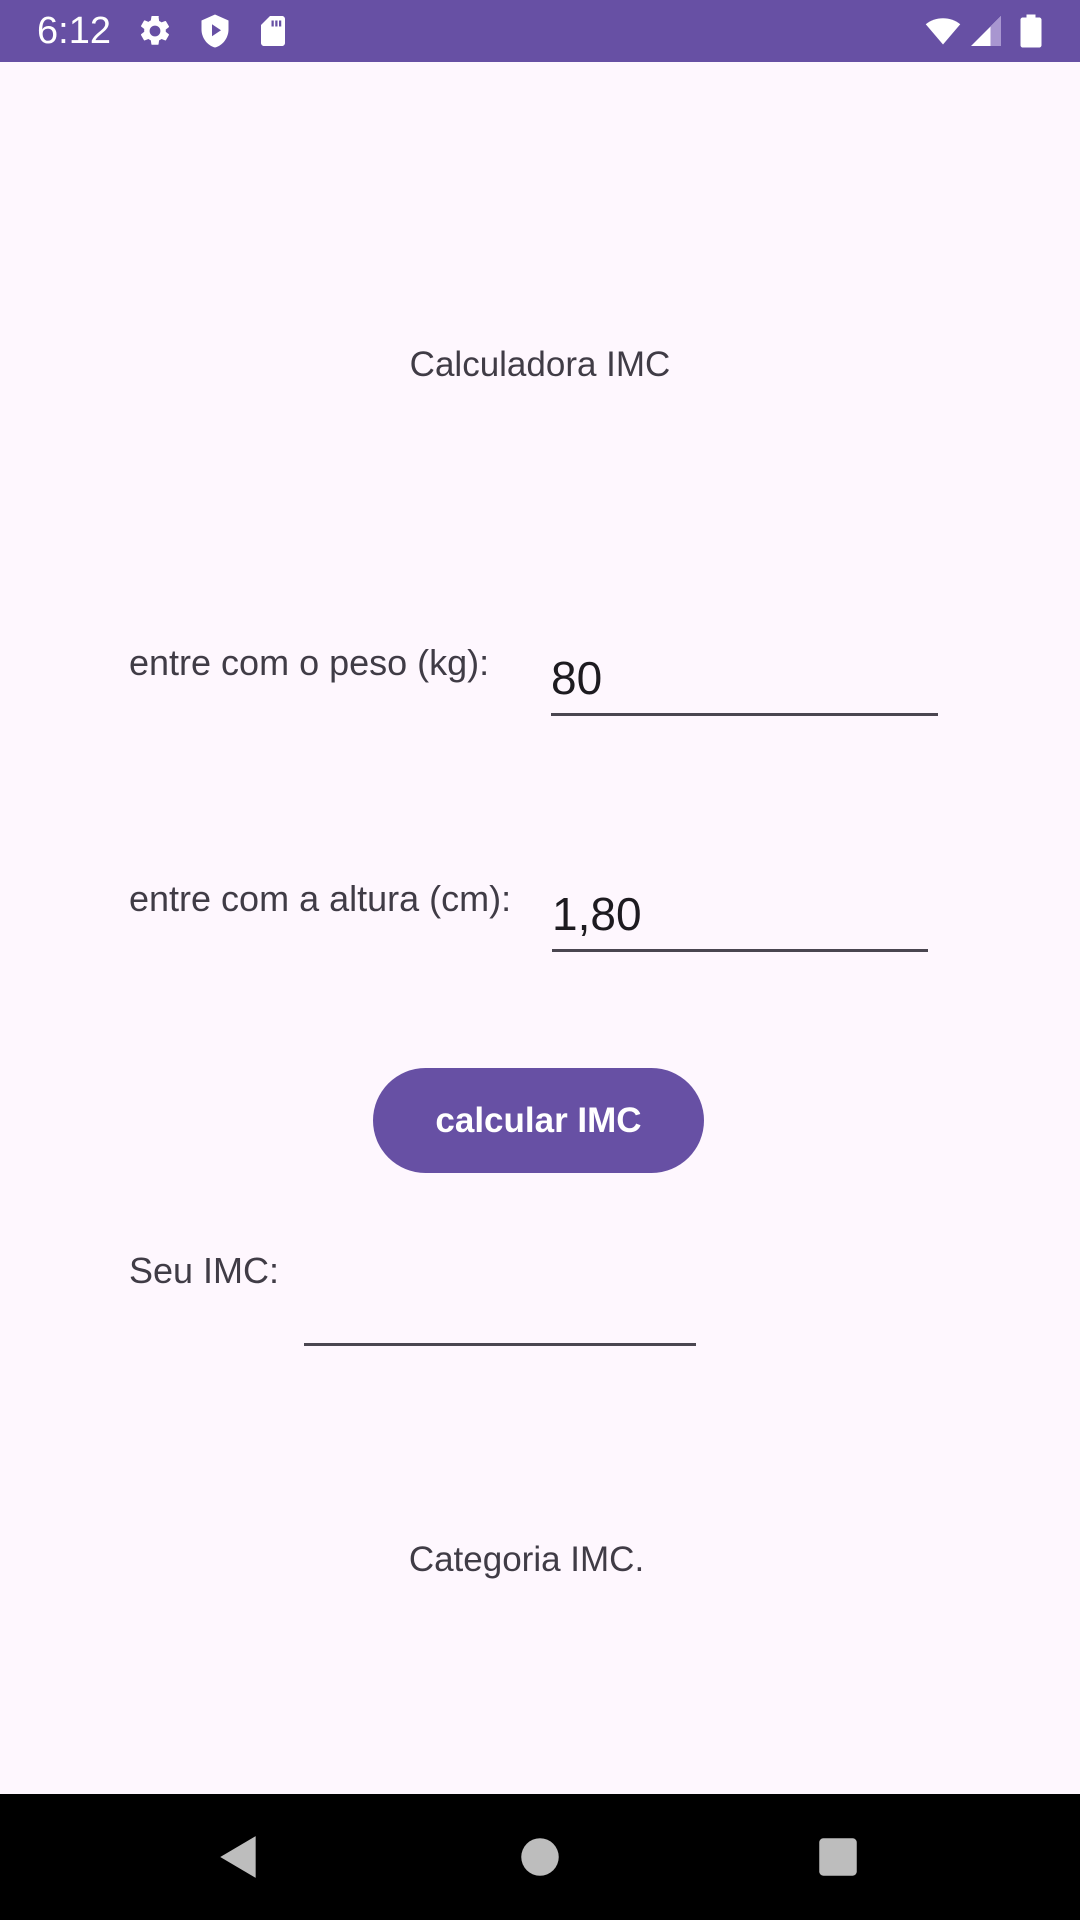  What do you see at coordinates (838, 1857) in the screenshot?
I see `recents-icon` at bounding box center [838, 1857].